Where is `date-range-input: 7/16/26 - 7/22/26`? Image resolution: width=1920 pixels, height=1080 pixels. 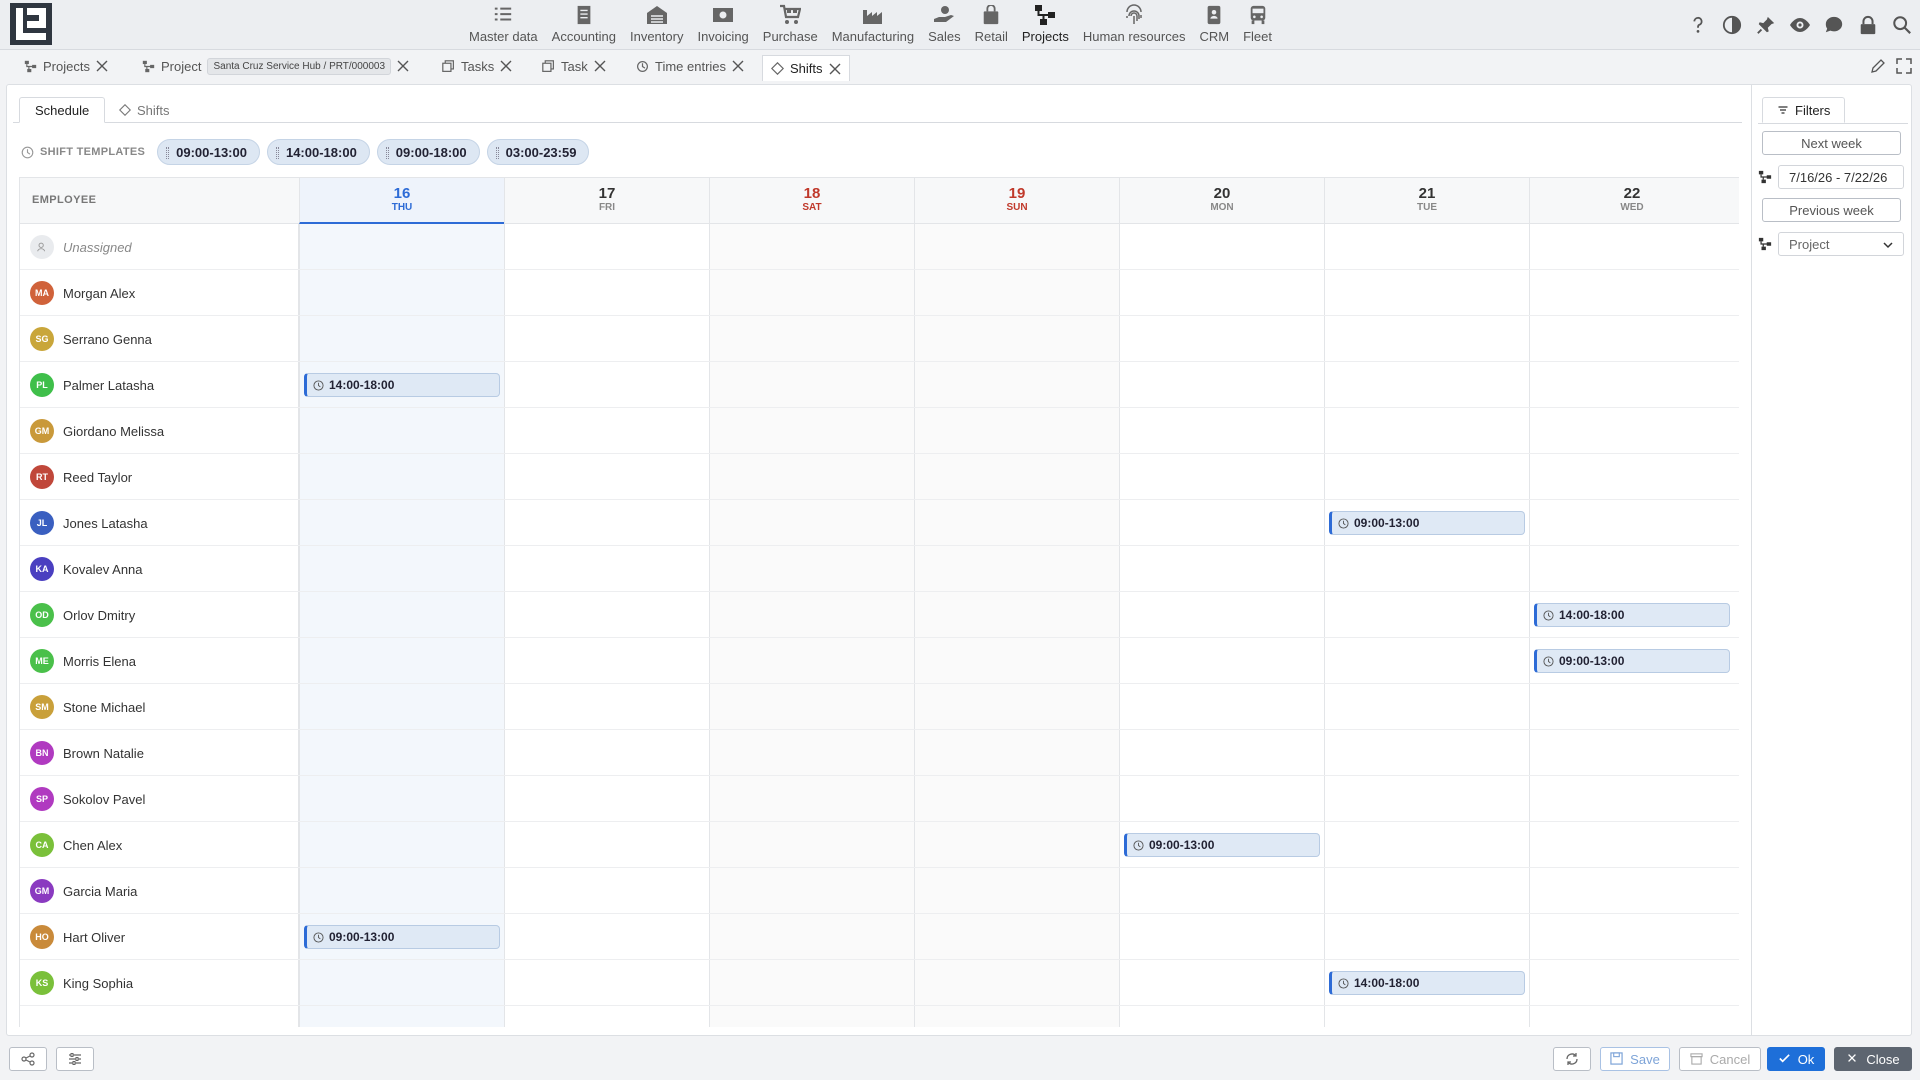 date-range-input: 7/16/26 - 7/22/26 is located at coordinates (1841, 177).